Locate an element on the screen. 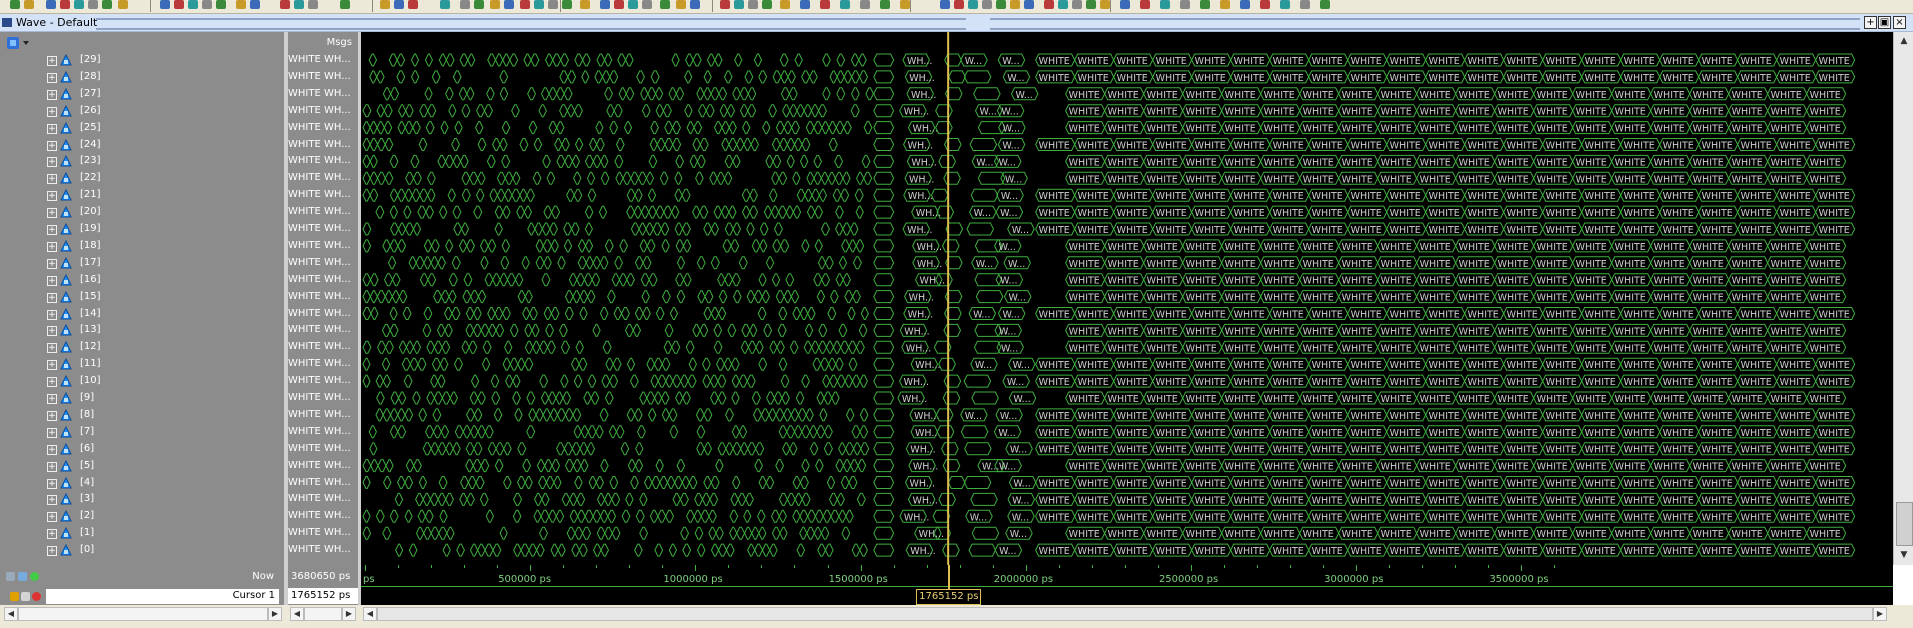  signal-row: + [2] is located at coordinates (142, 516).